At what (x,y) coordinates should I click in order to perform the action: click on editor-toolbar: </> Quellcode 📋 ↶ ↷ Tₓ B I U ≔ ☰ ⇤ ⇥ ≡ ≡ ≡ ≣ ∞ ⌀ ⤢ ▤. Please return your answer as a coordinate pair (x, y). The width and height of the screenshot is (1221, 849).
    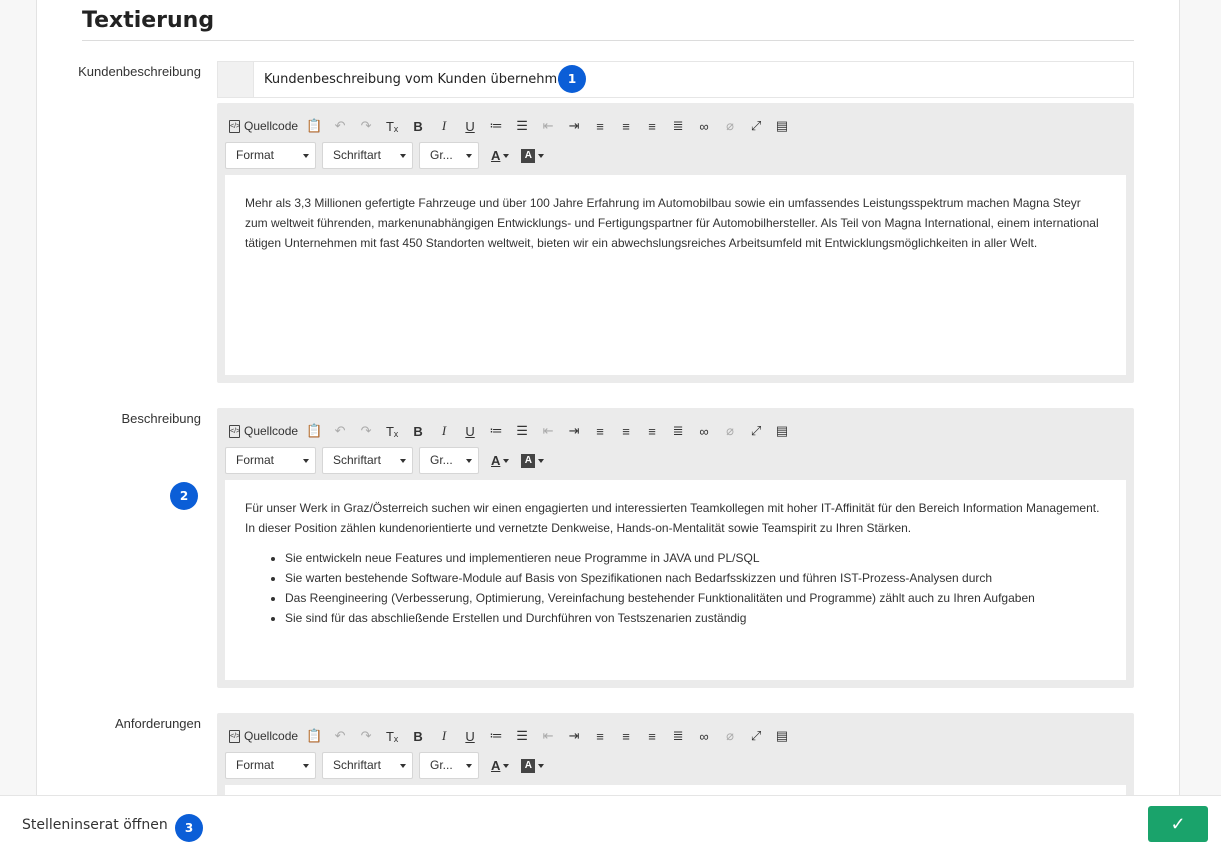
    Looking at the image, I should click on (513, 431).